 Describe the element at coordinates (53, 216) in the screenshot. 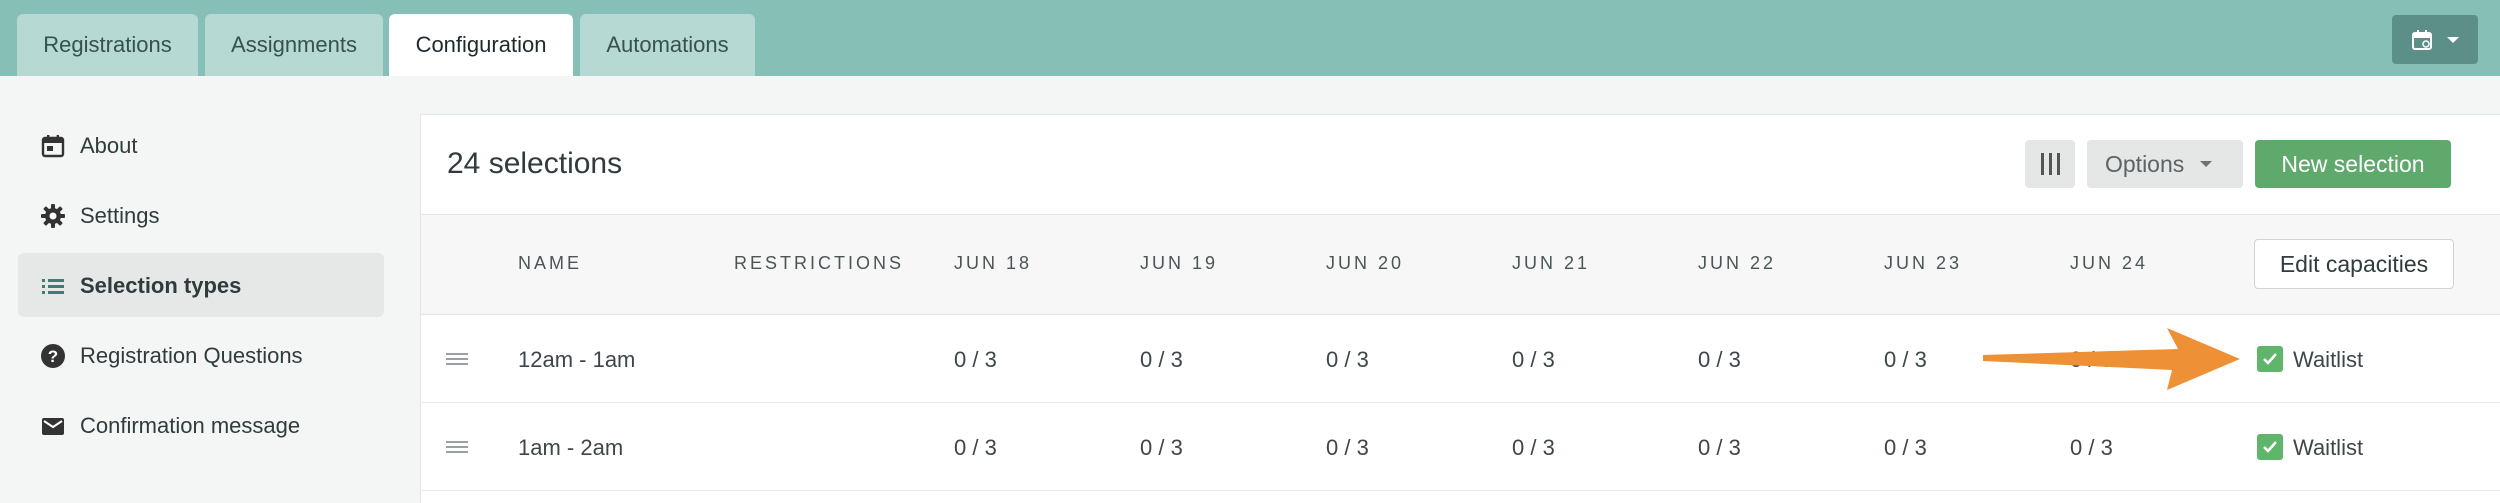

I see `gear-icon` at that location.